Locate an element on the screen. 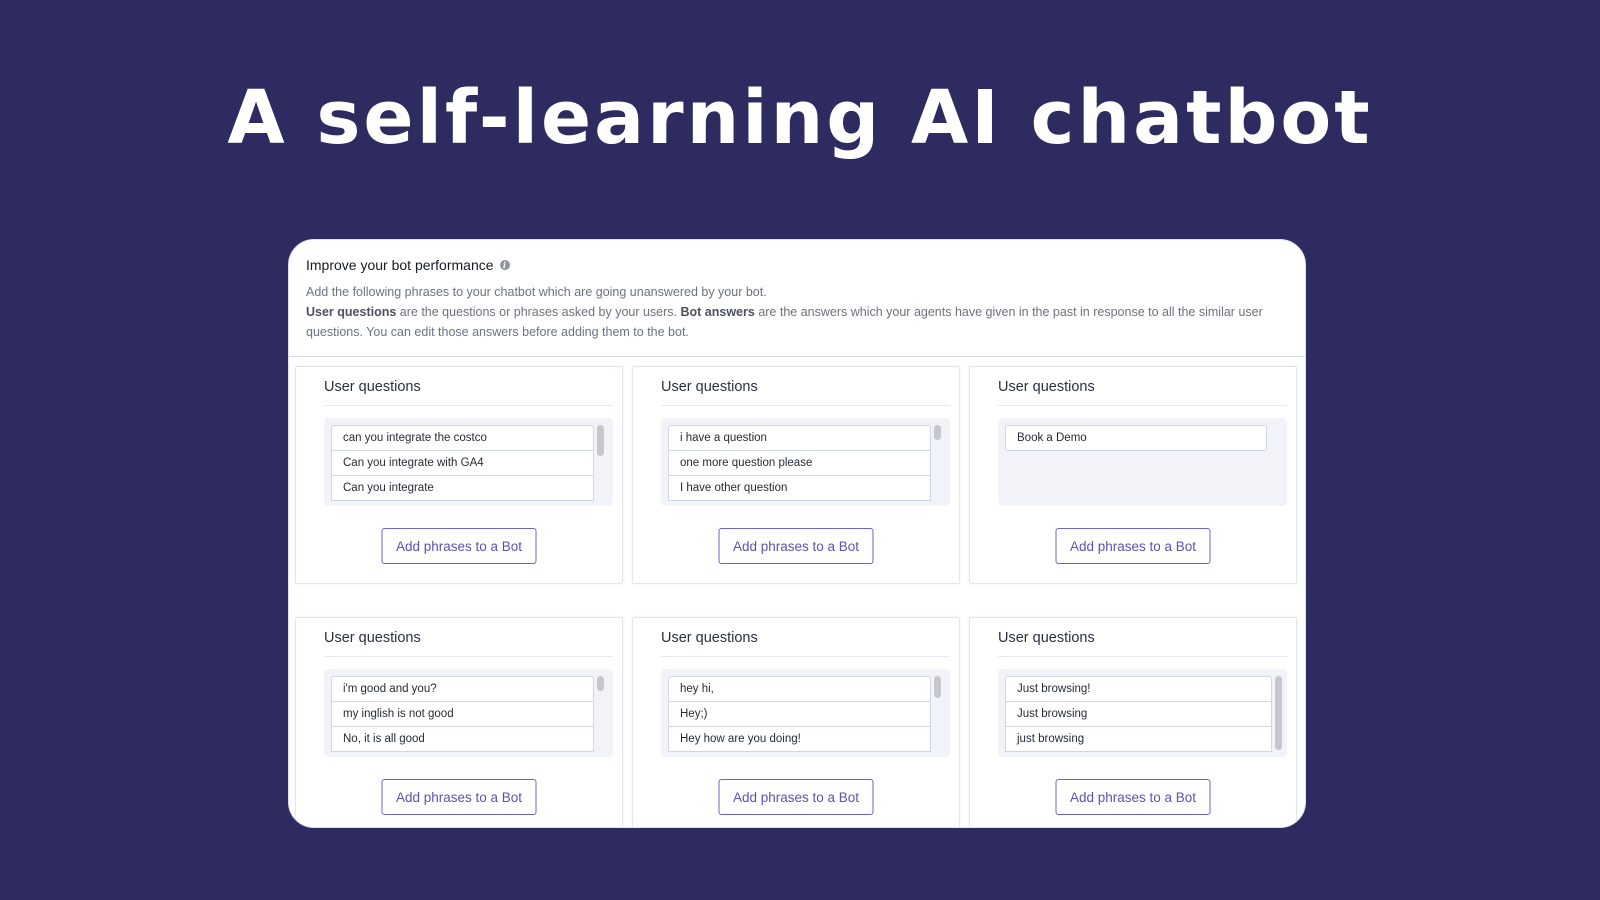  list-item: Can you integrate is located at coordinates (462, 488).